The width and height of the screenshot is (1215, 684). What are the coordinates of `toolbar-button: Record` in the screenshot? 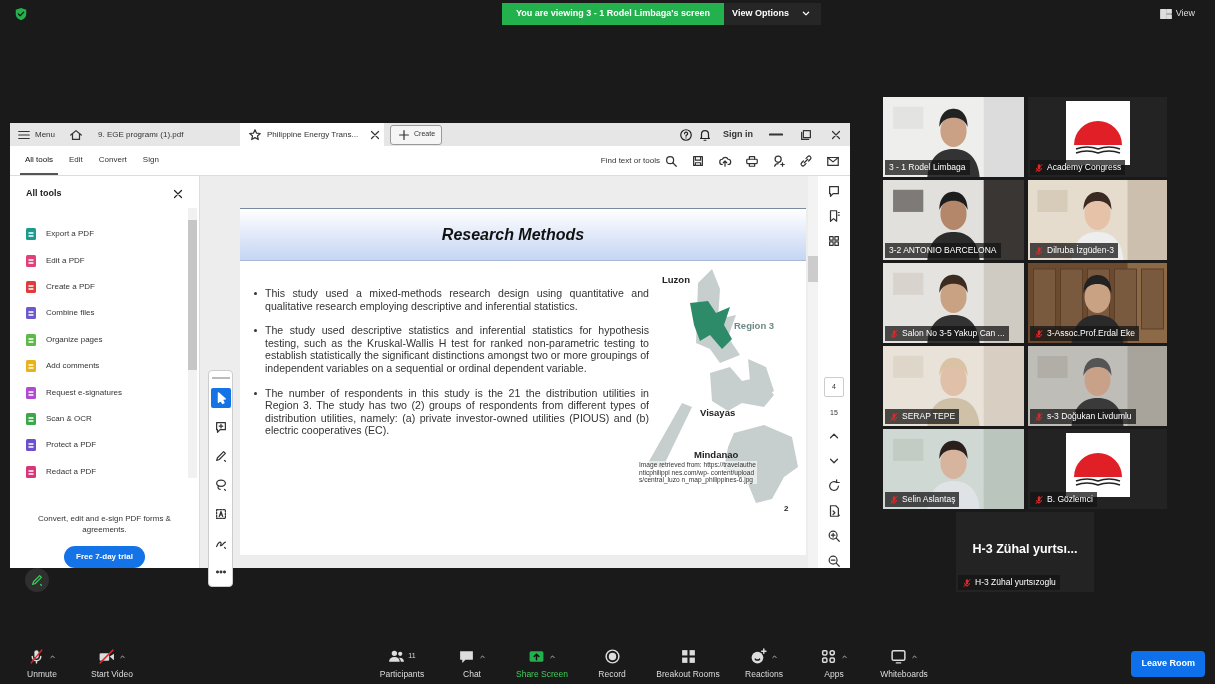 It's located at (612, 664).